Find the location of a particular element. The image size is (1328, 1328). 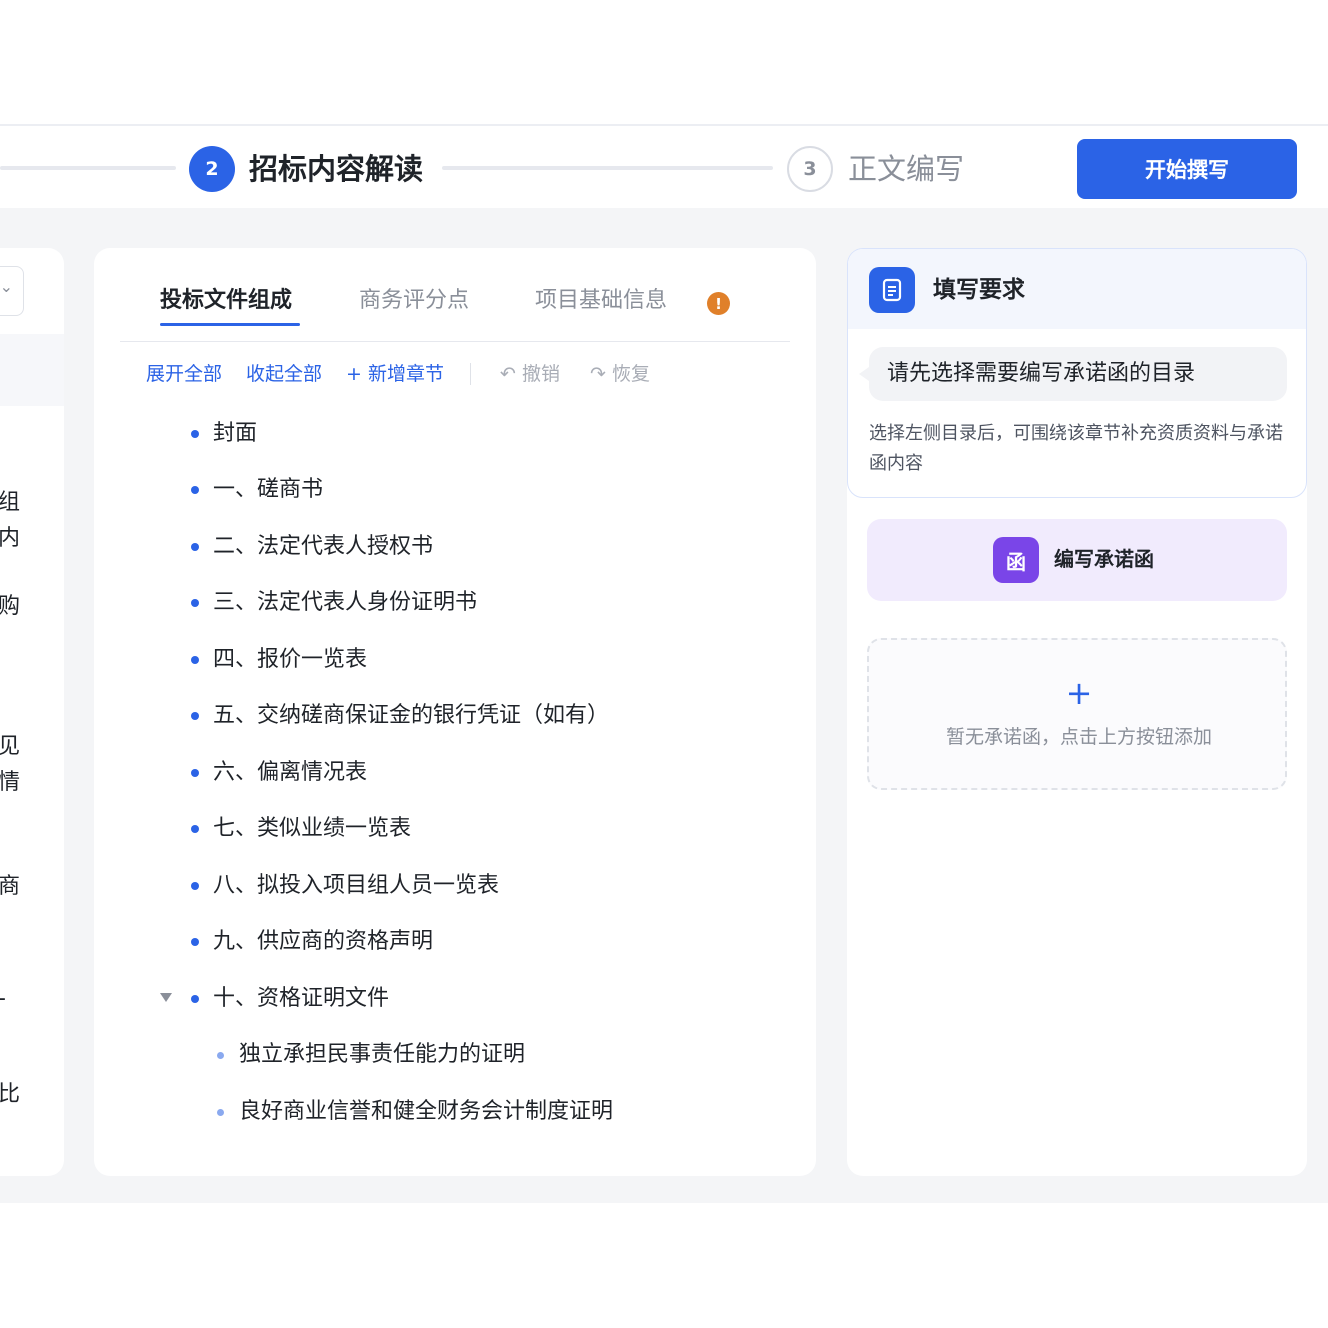

undo-button: ↶ 撤销 is located at coordinates (530, 374).